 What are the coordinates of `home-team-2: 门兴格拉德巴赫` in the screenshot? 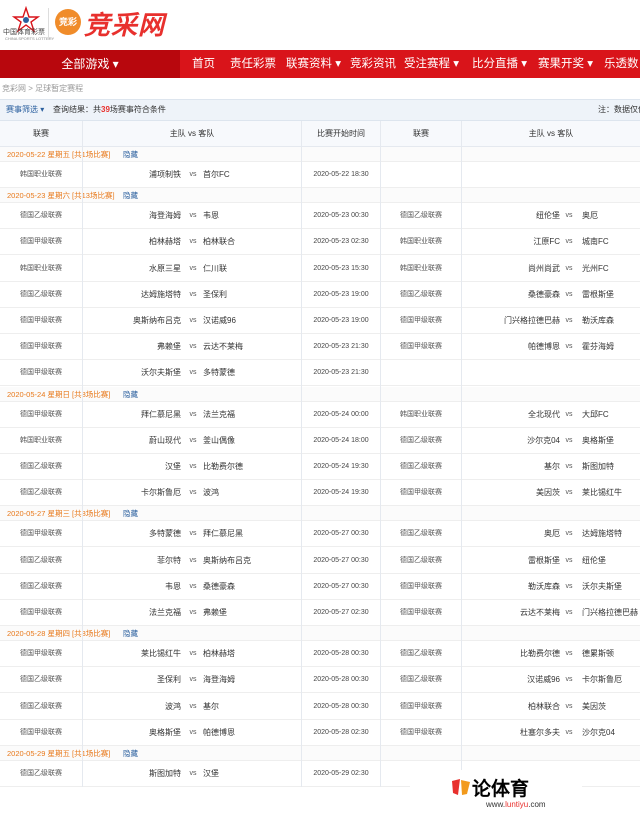 It's located at (532, 321).